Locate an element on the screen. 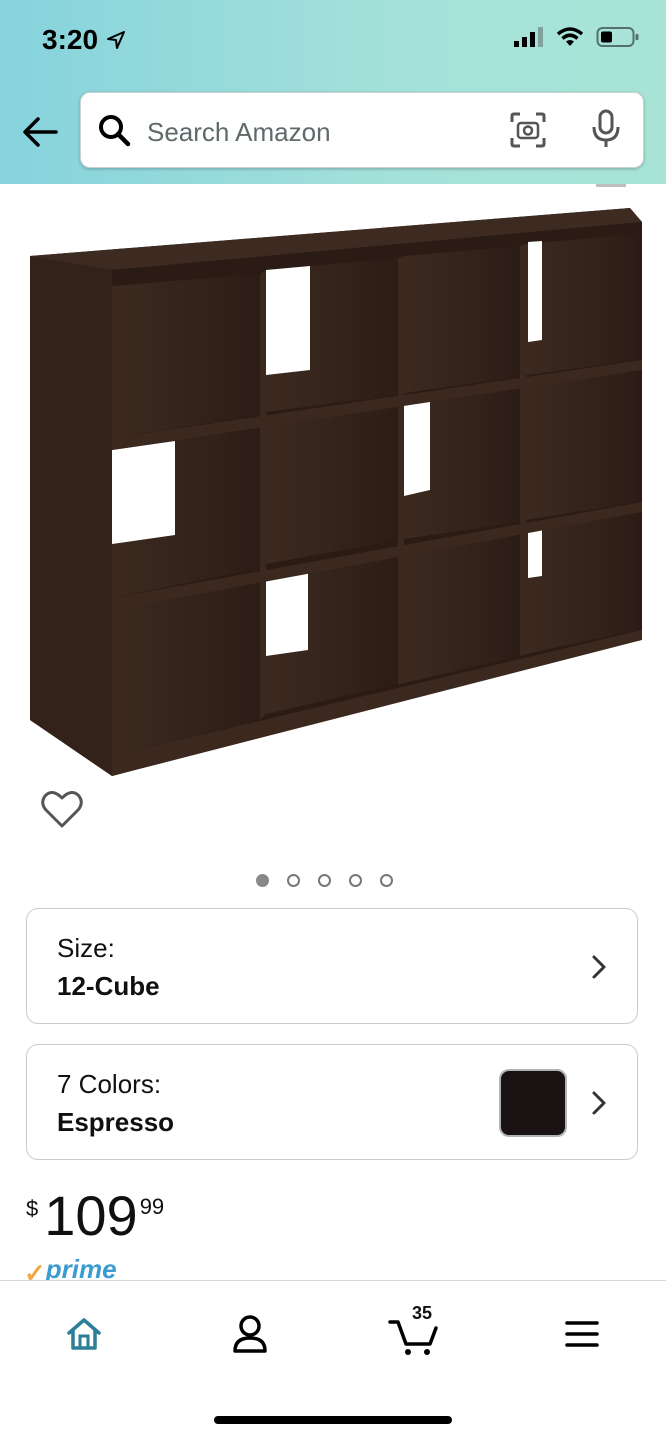 The height and width of the screenshot is (1441, 666). home-icon is located at coordinates (84, 1334).